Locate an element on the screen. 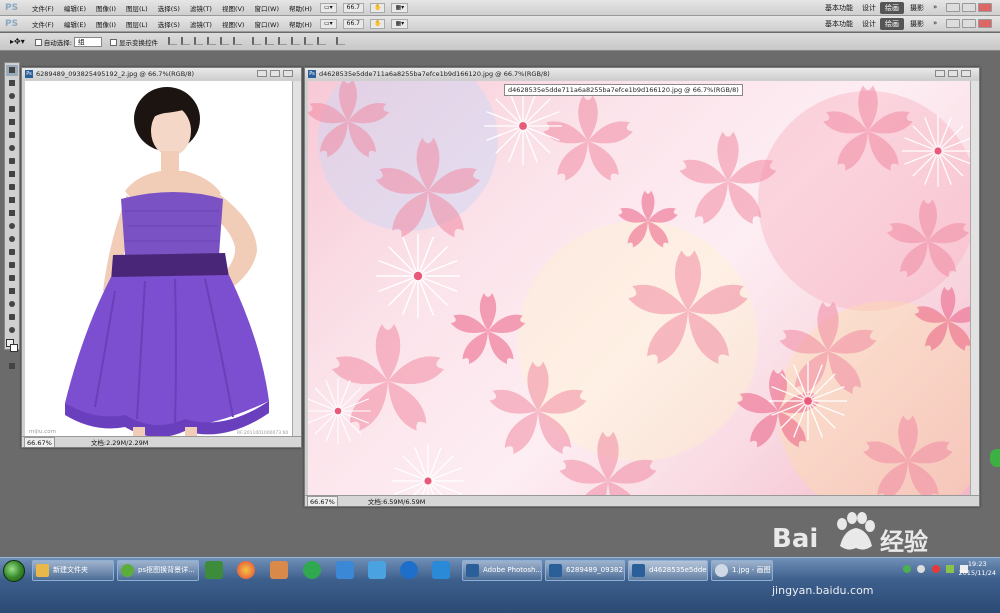  eyedropper-tool-icon is located at coordinates (12, 135).